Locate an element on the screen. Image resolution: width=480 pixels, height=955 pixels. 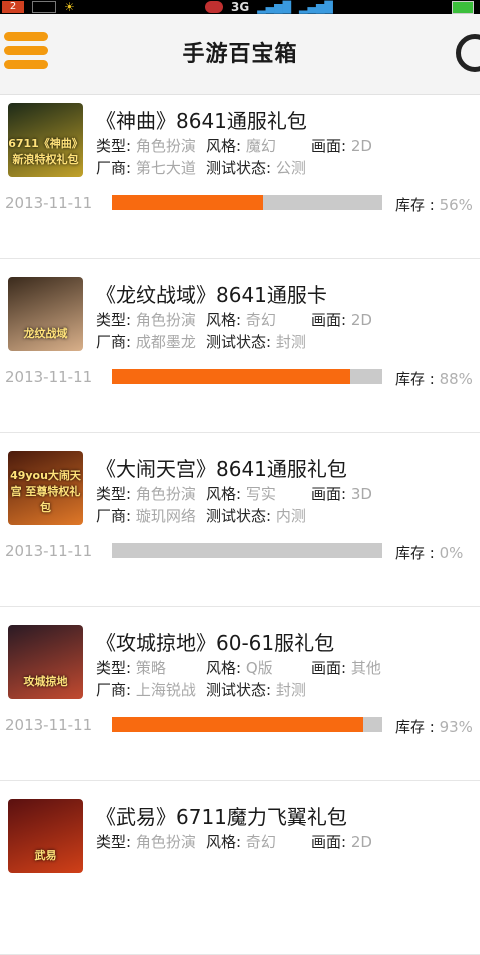
page-title: 手游百宝箱 is located at coordinates (240, 54).